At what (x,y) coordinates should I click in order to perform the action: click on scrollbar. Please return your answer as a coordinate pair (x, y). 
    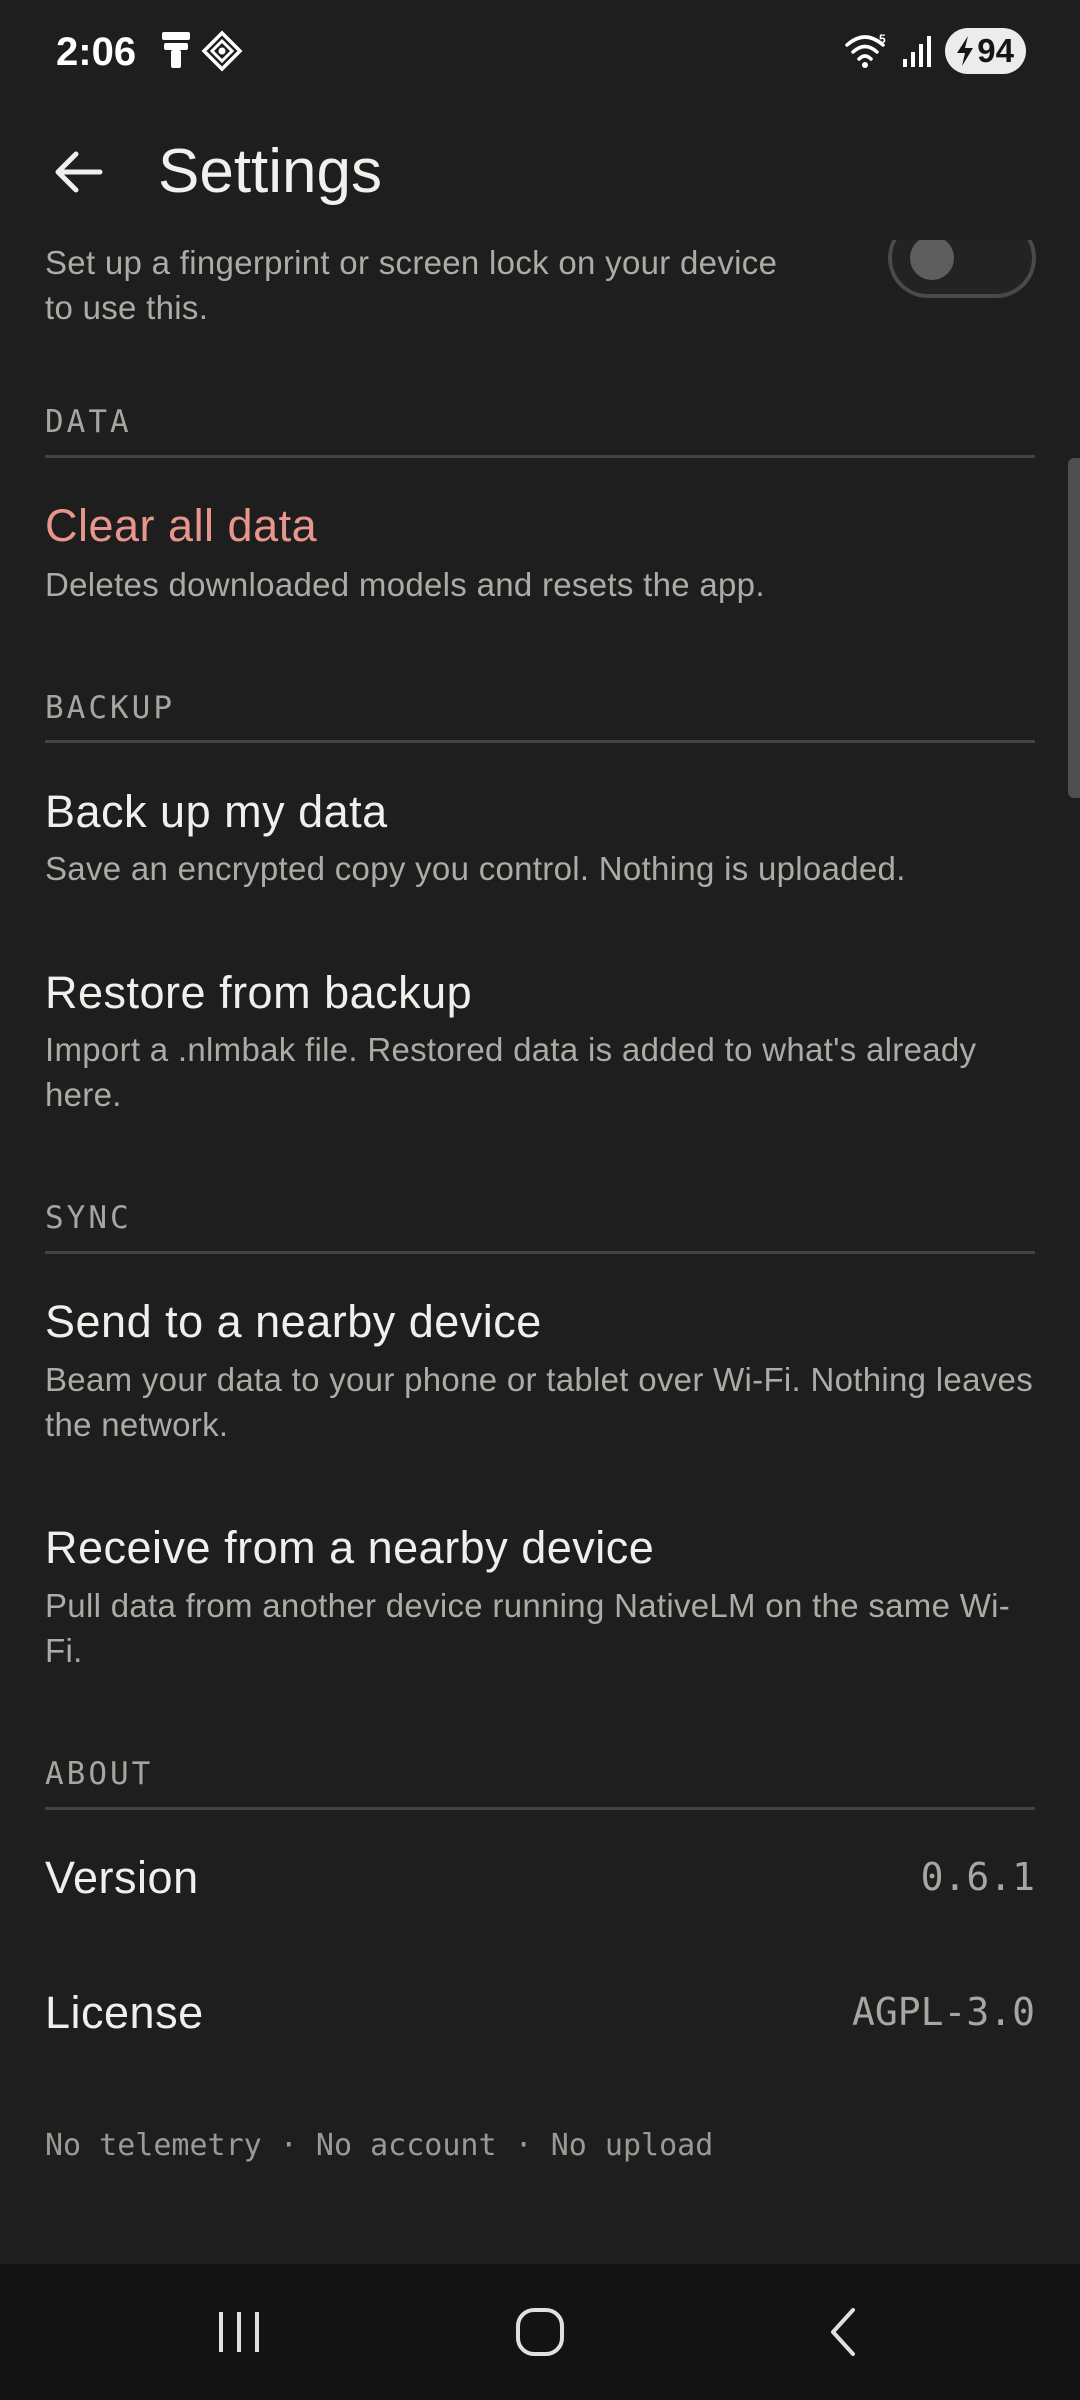
    Looking at the image, I should click on (1074, 628).